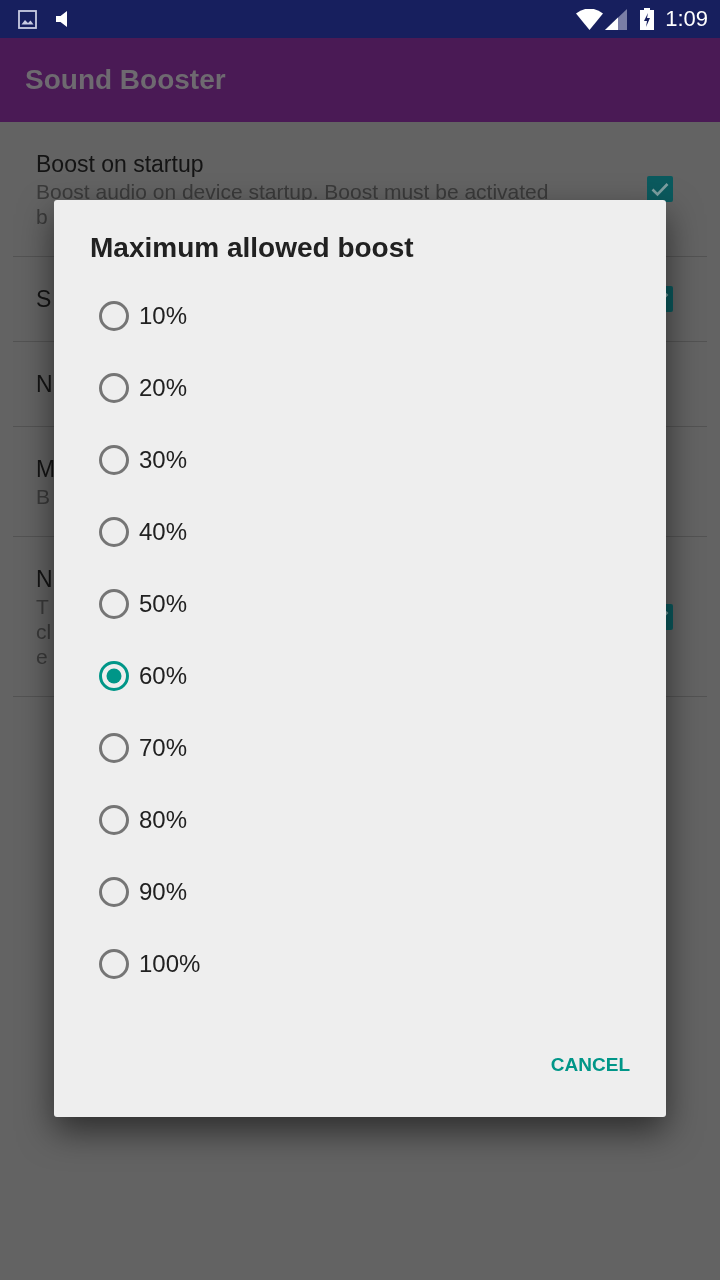 This screenshot has height=1280, width=720. Describe the element at coordinates (360, 676) in the screenshot. I see `radio-option: 60%` at that location.